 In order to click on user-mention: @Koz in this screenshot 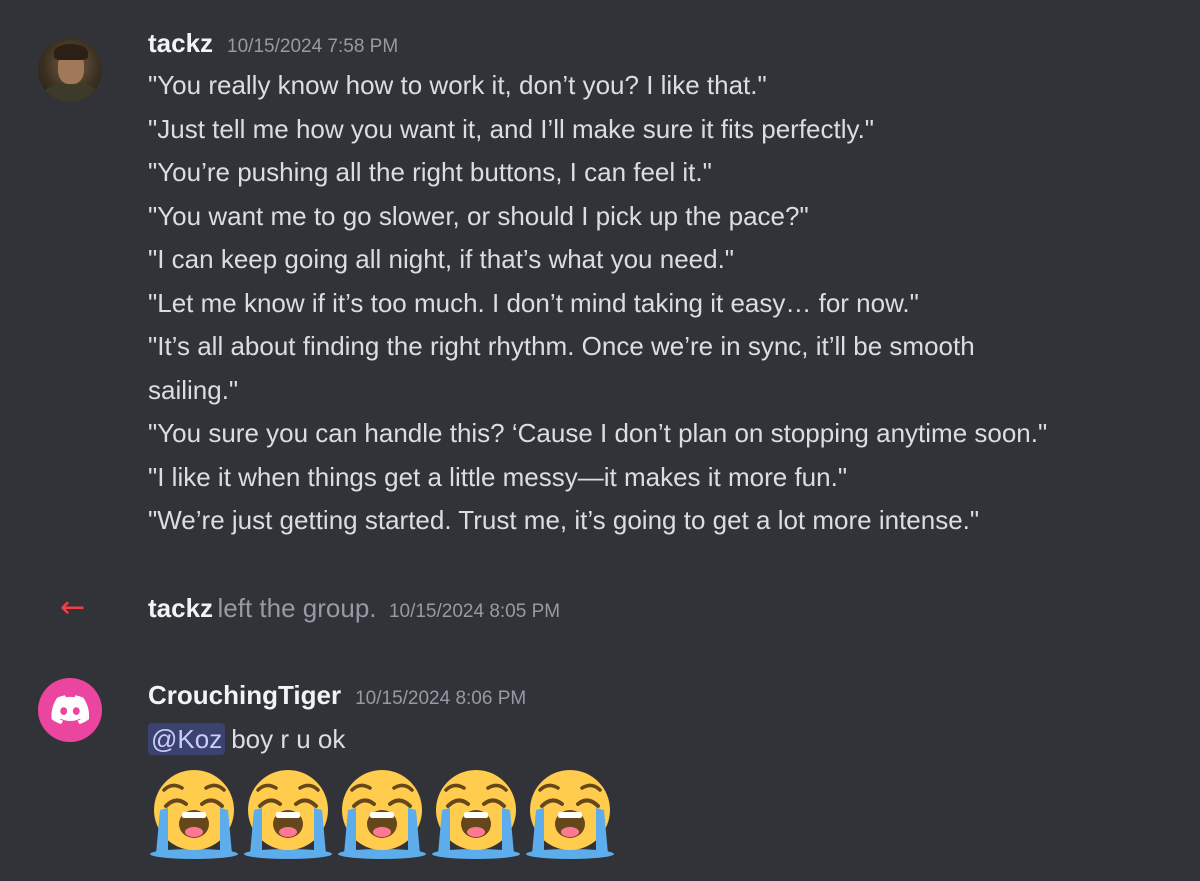, I will do `click(187, 739)`.